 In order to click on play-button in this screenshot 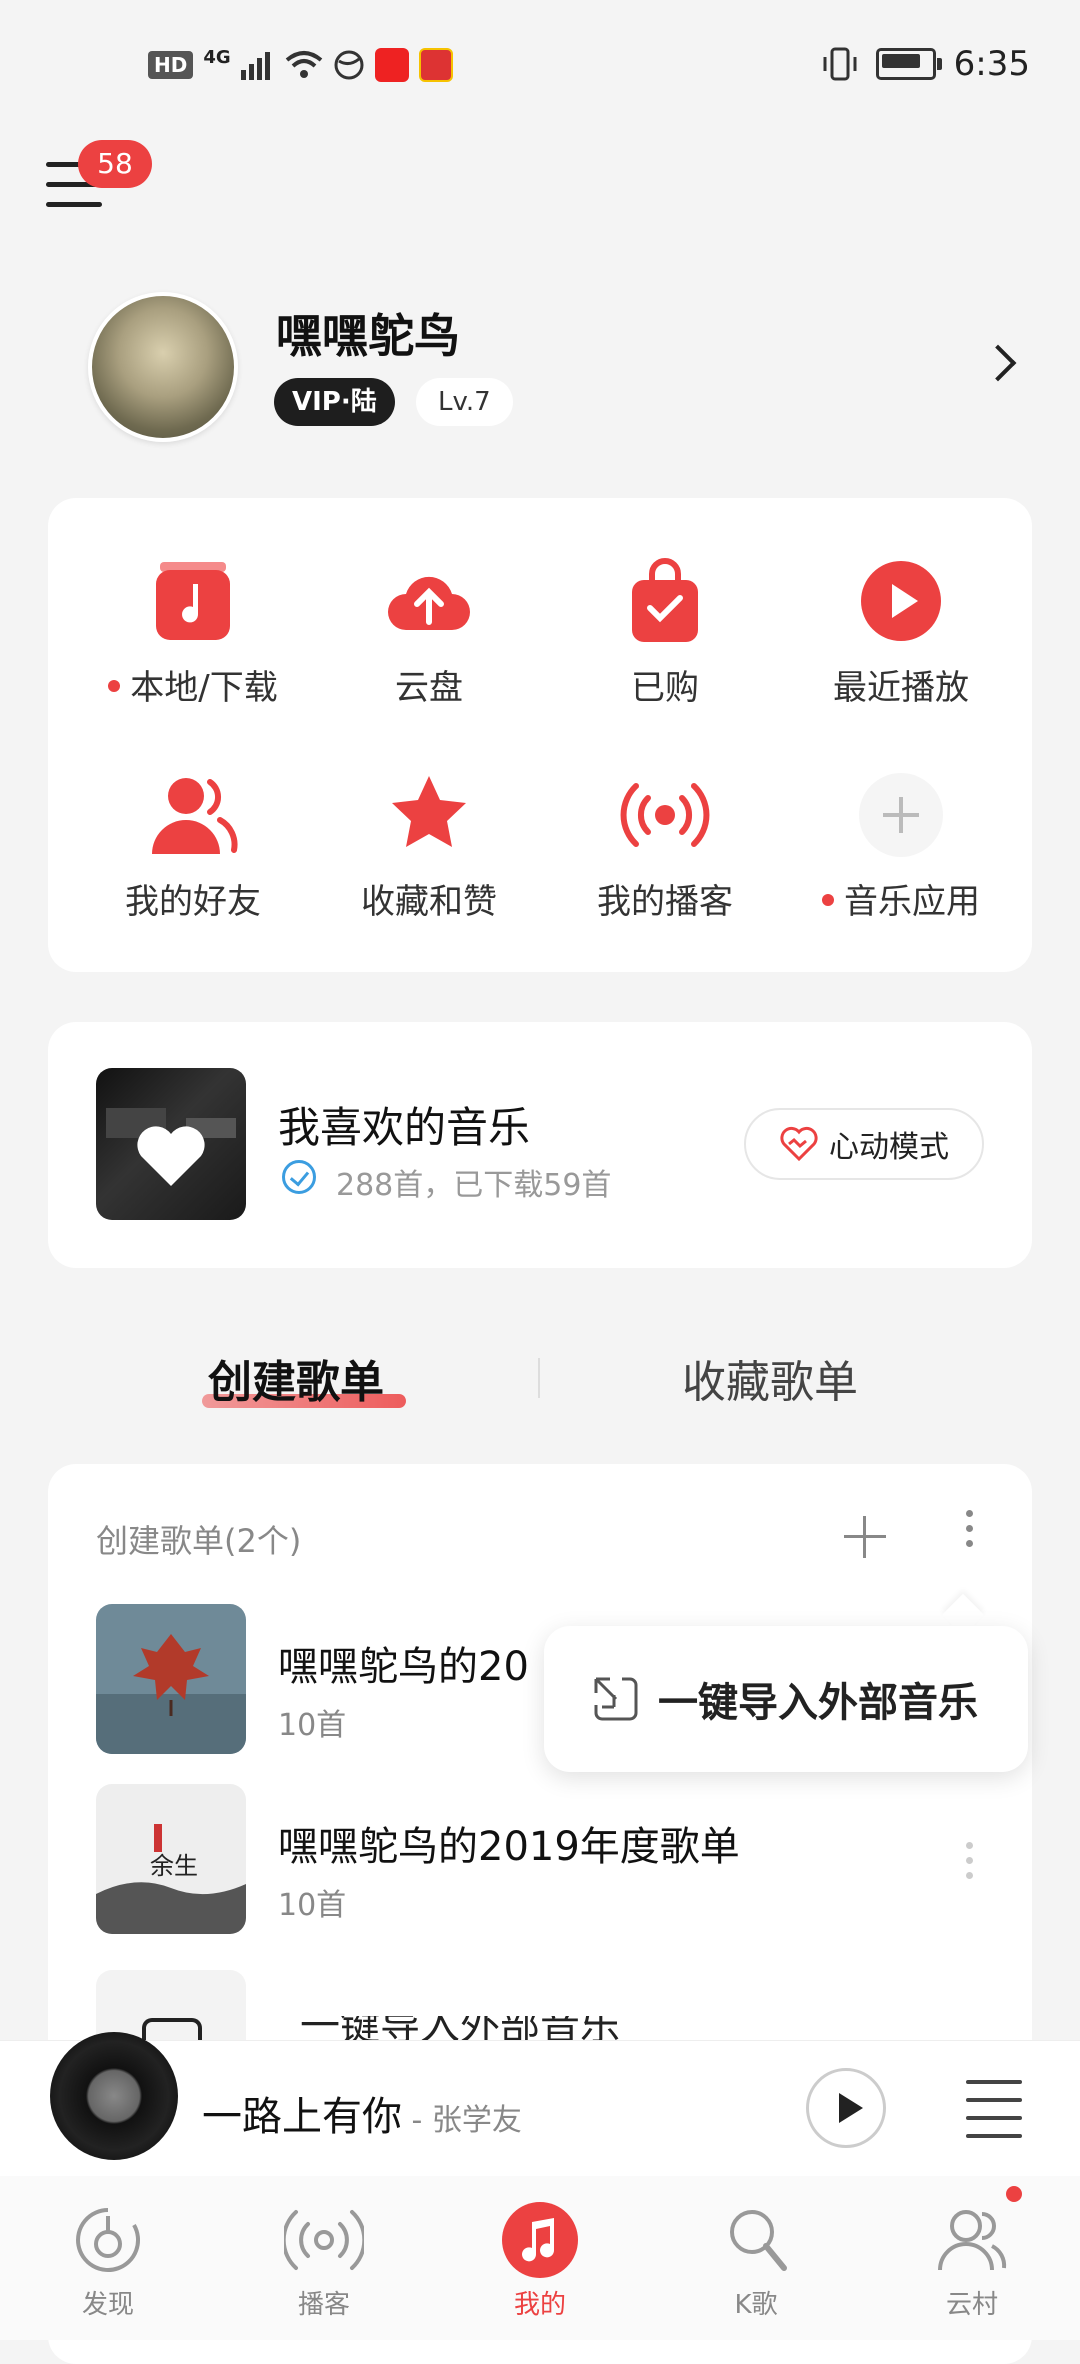, I will do `click(846, 2108)`.